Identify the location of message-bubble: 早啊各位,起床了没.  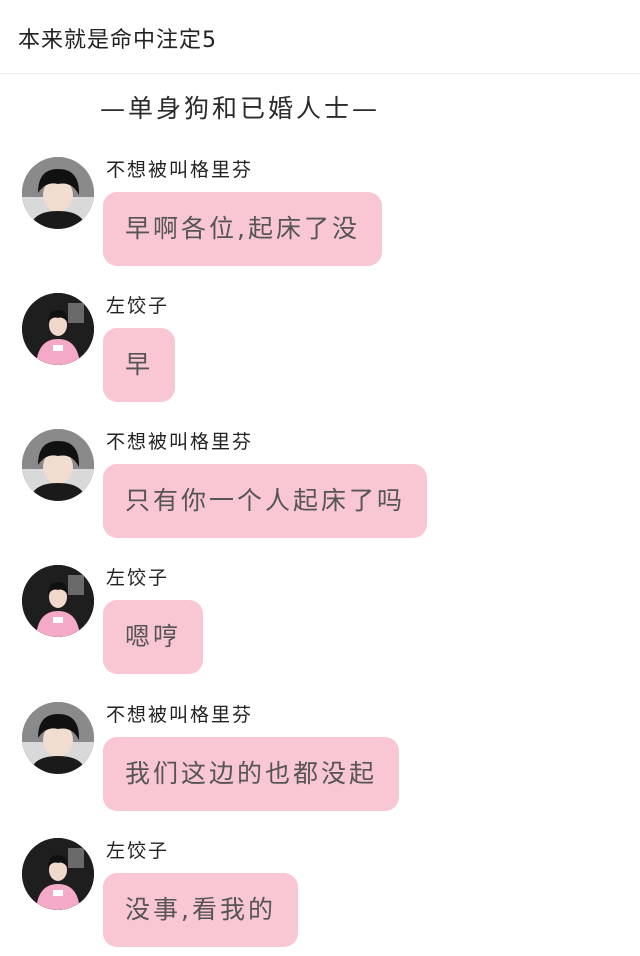
(242, 229).